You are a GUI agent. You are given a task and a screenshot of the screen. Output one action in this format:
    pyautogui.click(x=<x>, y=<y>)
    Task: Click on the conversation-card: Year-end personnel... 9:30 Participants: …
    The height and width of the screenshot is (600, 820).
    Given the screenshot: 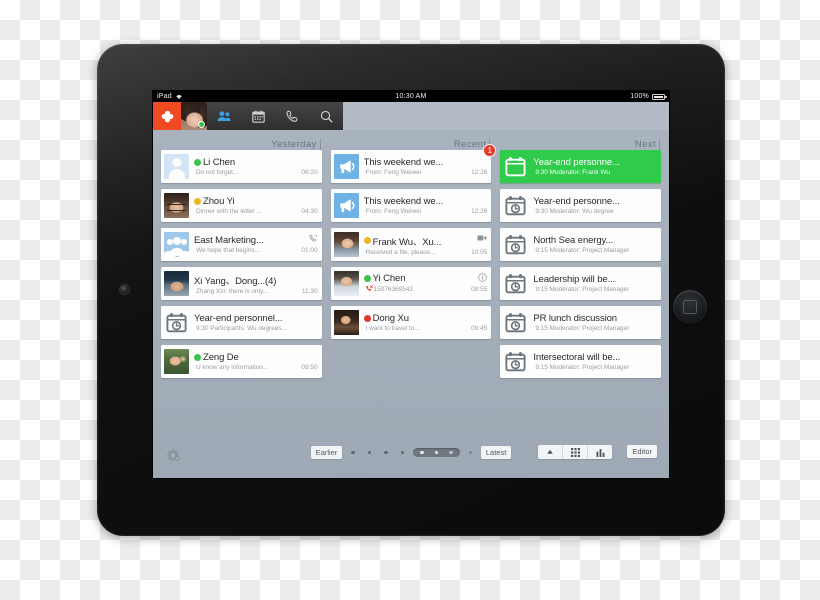 What is the action you would take?
    pyautogui.click(x=241, y=322)
    